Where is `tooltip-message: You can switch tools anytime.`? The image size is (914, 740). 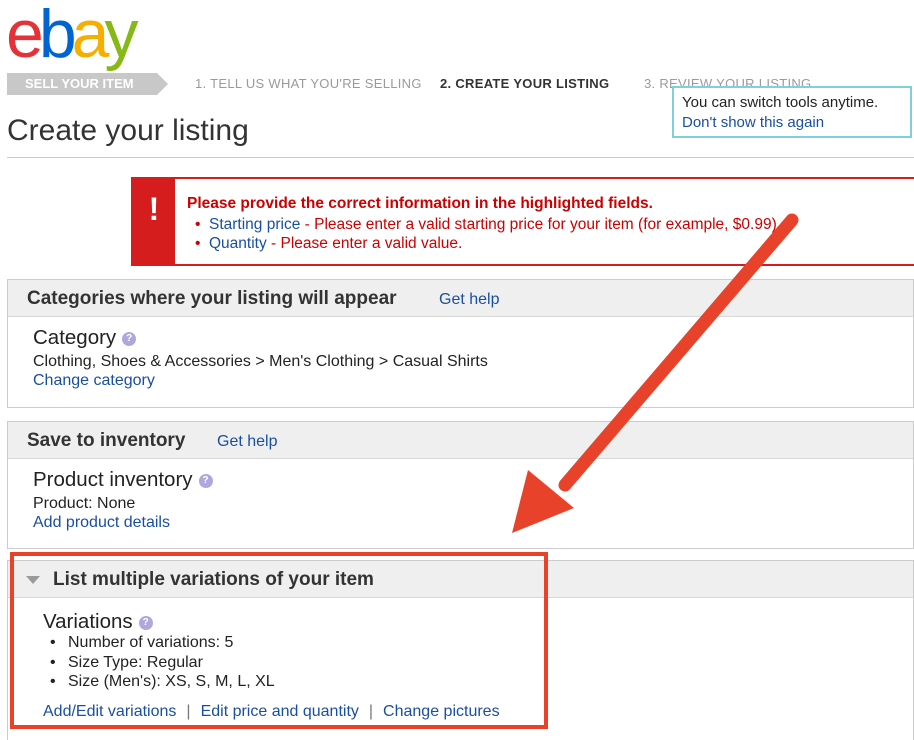
tooltip-message: You can switch tools anytime. is located at coordinates (780, 102).